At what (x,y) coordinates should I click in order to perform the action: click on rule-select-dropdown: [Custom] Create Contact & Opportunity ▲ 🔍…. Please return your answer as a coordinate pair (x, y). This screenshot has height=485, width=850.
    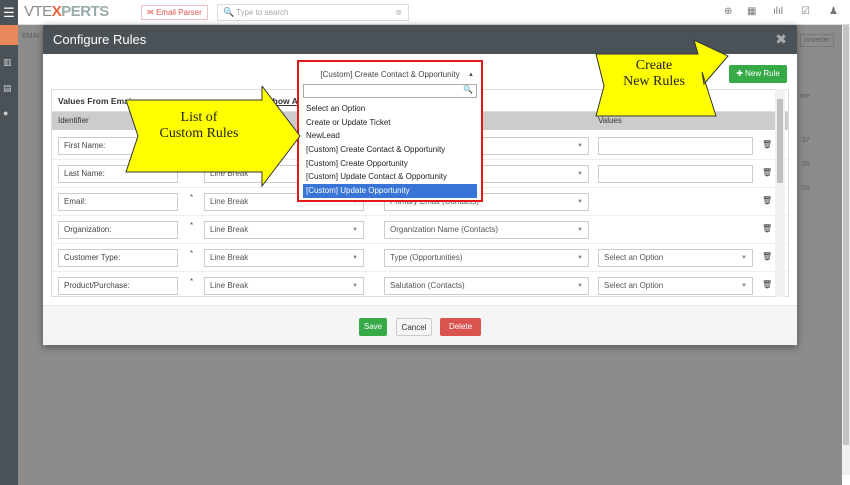
    Looking at the image, I should click on (390, 131).